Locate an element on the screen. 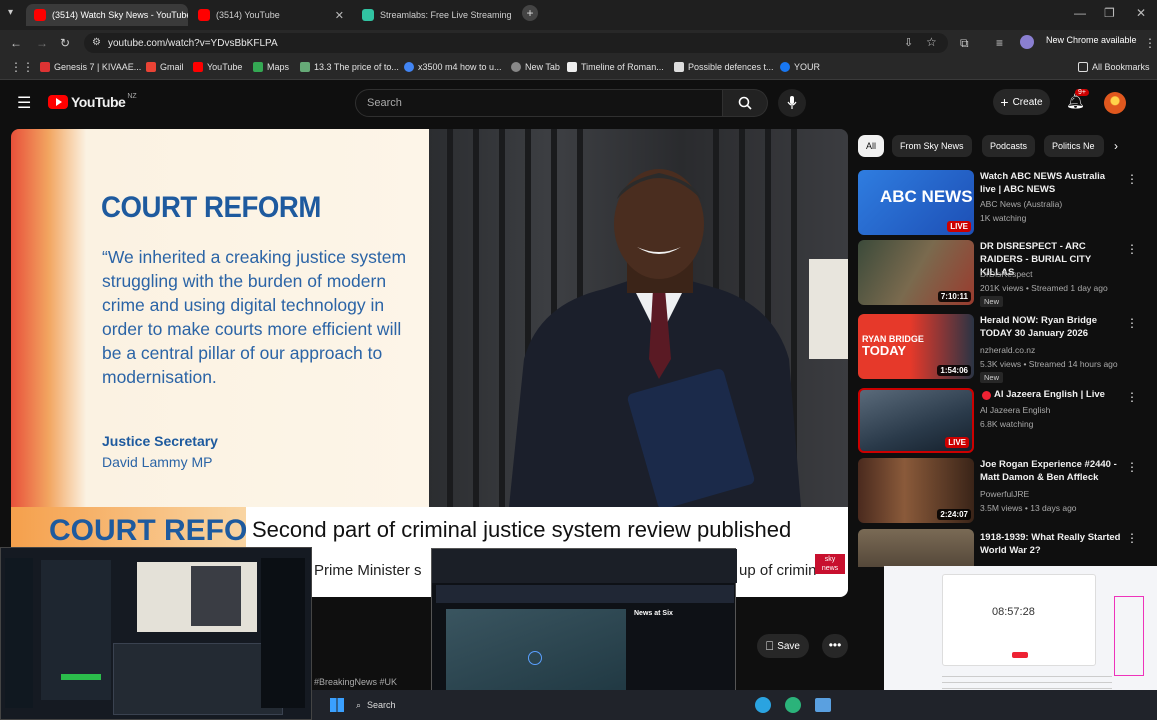 This screenshot has width=1157, height=720. media-controls-icon: ≡ is located at coordinates (999, 43).